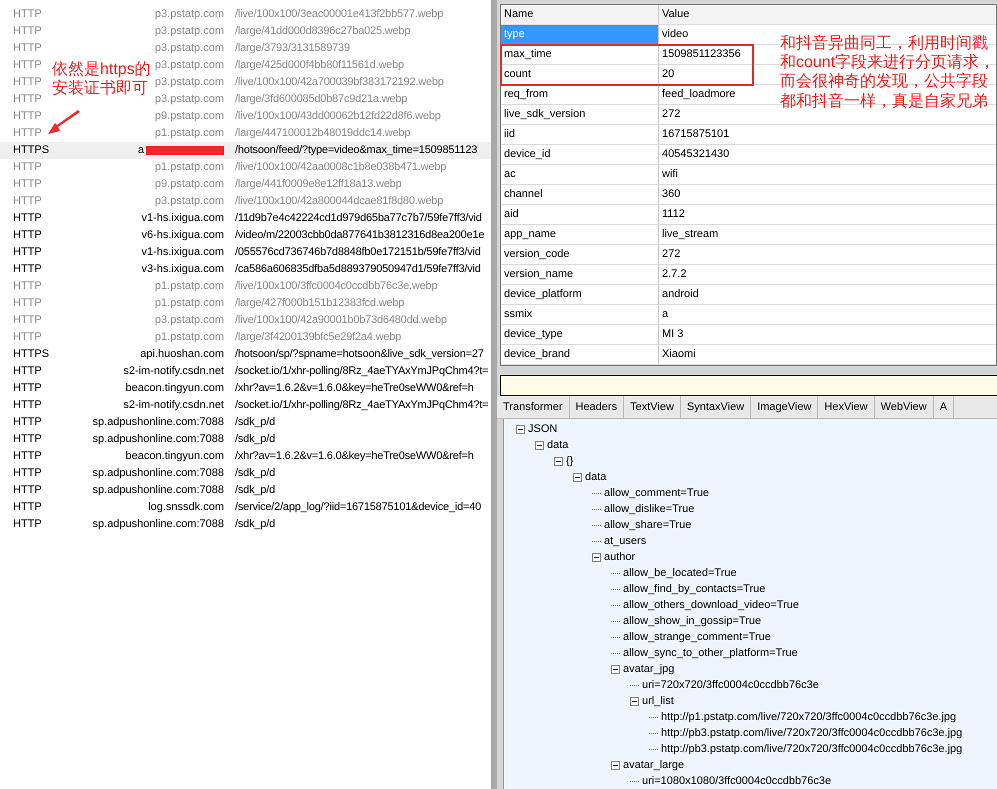 This screenshot has width=997, height=789. I want to click on url-text: /large/447100012b48019ddc14.webp, so click(322, 133).